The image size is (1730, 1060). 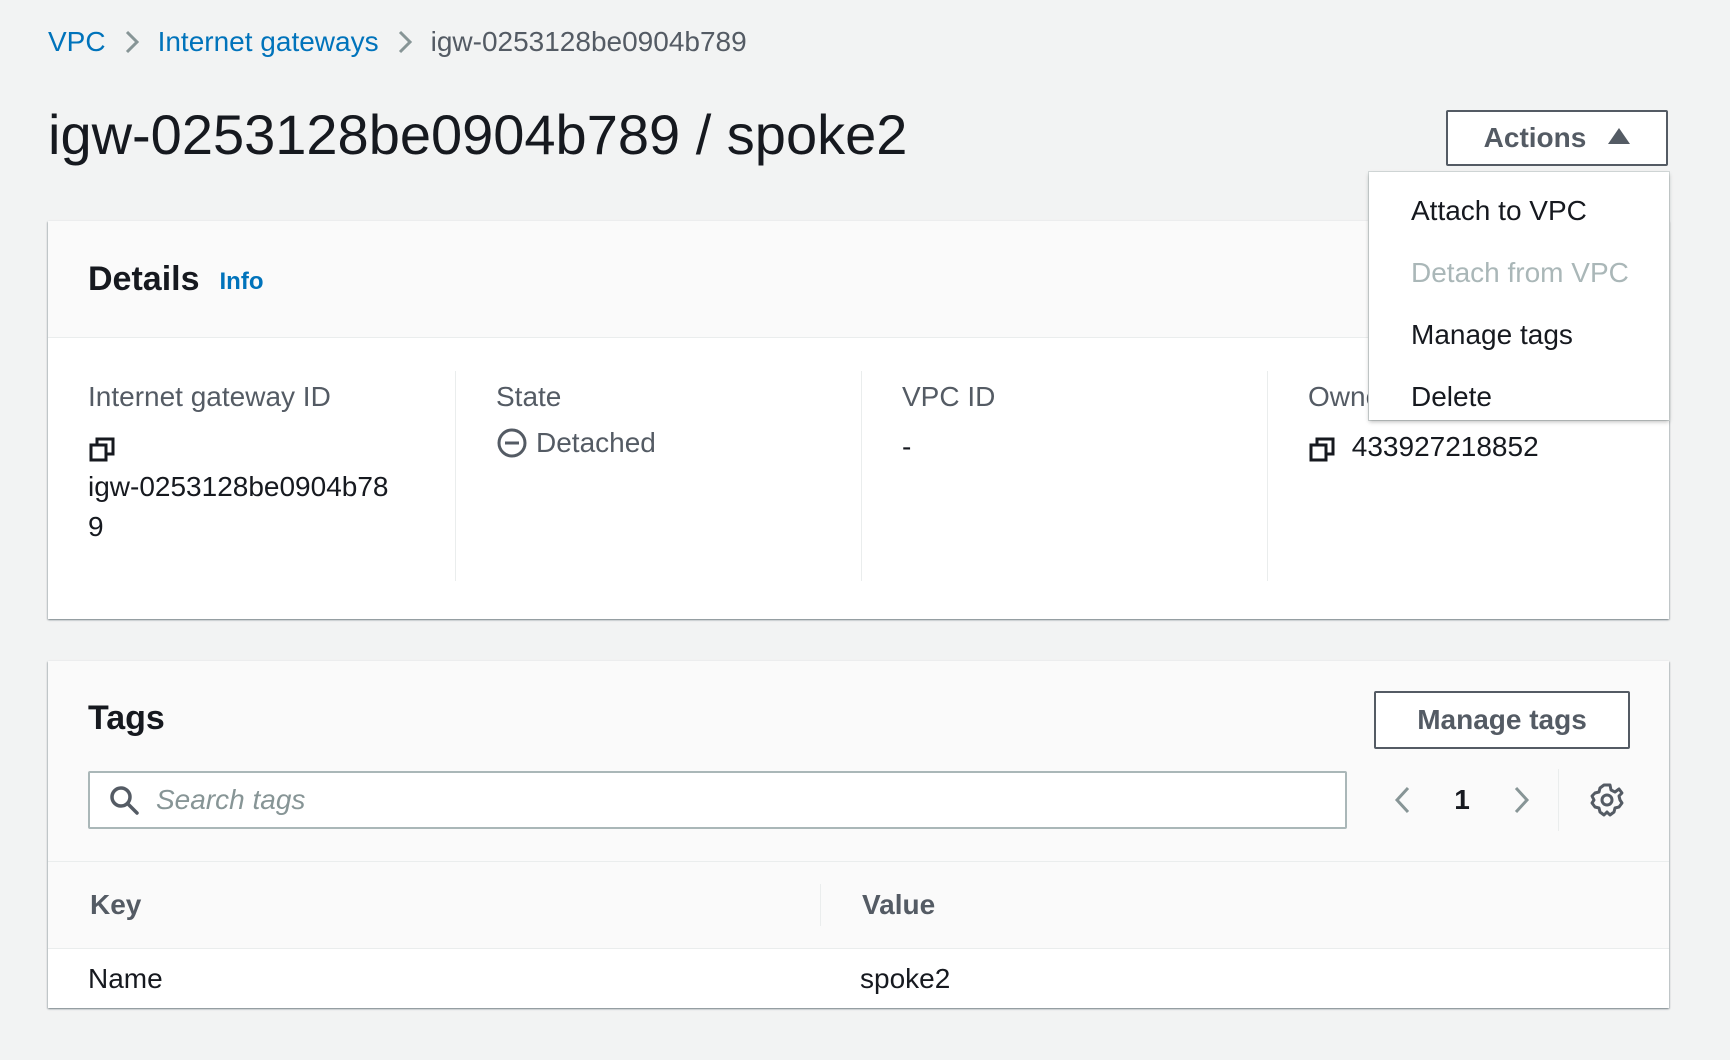 I want to click on detail-vpc-id: VPC ID -, so click(x=1064, y=476).